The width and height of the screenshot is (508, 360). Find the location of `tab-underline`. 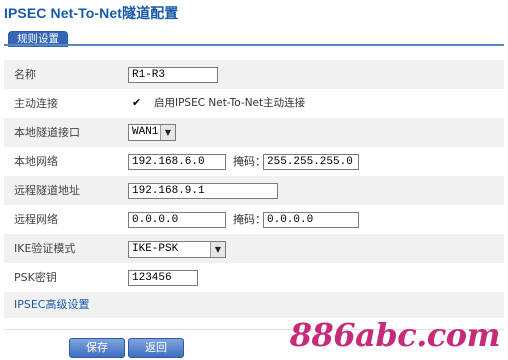

tab-underline is located at coordinates (254, 45).